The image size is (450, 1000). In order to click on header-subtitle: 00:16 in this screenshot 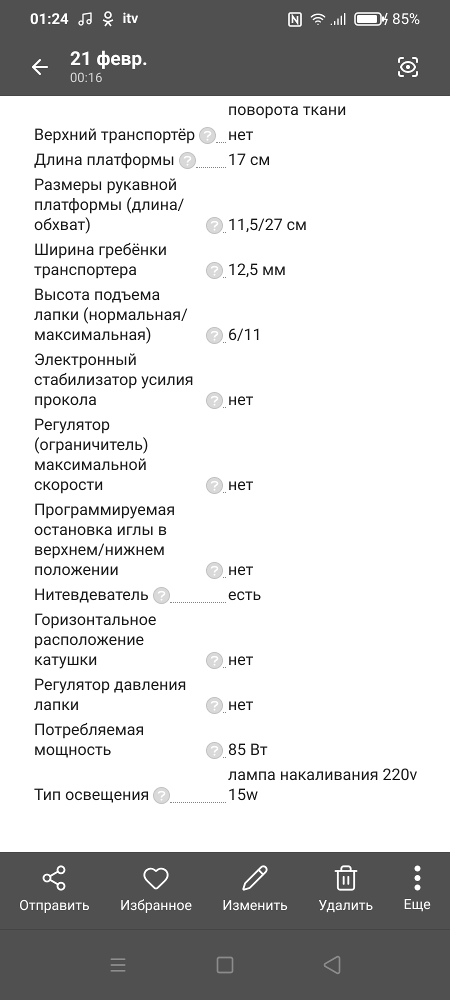, I will do `click(87, 79)`.